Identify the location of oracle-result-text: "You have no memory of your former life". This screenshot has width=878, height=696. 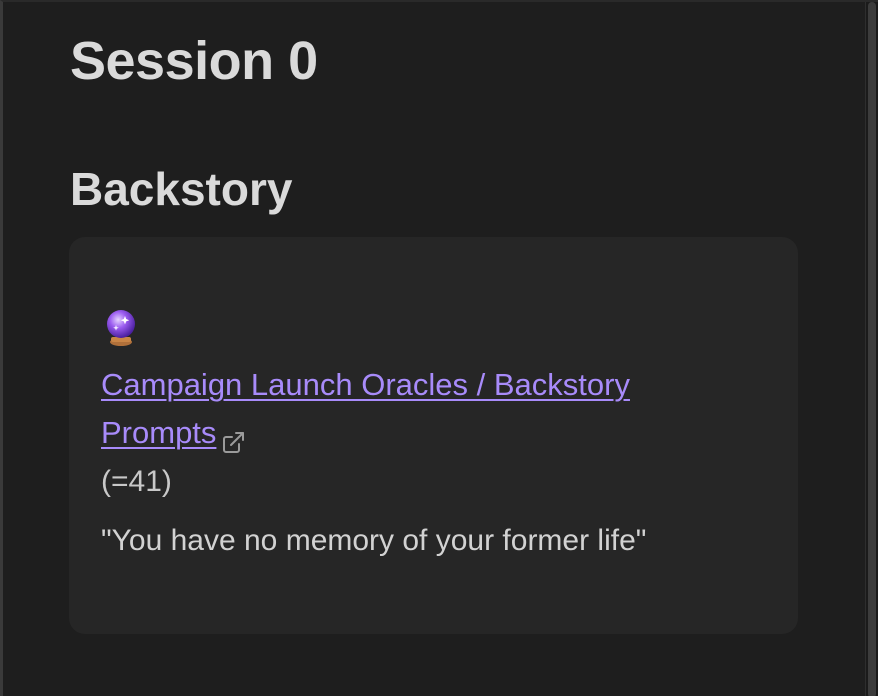
(374, 540).